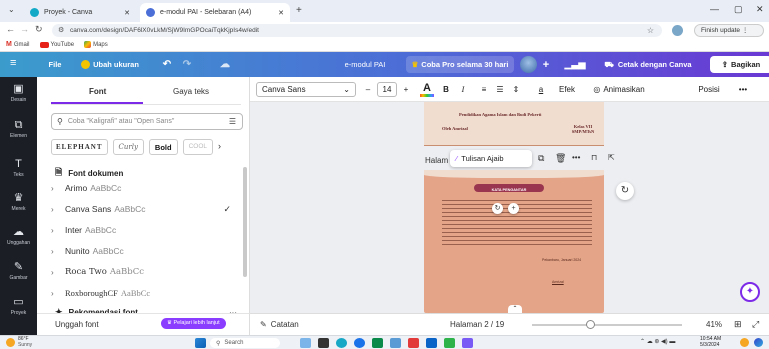  I want to click on app-icon, so click(449, 343).